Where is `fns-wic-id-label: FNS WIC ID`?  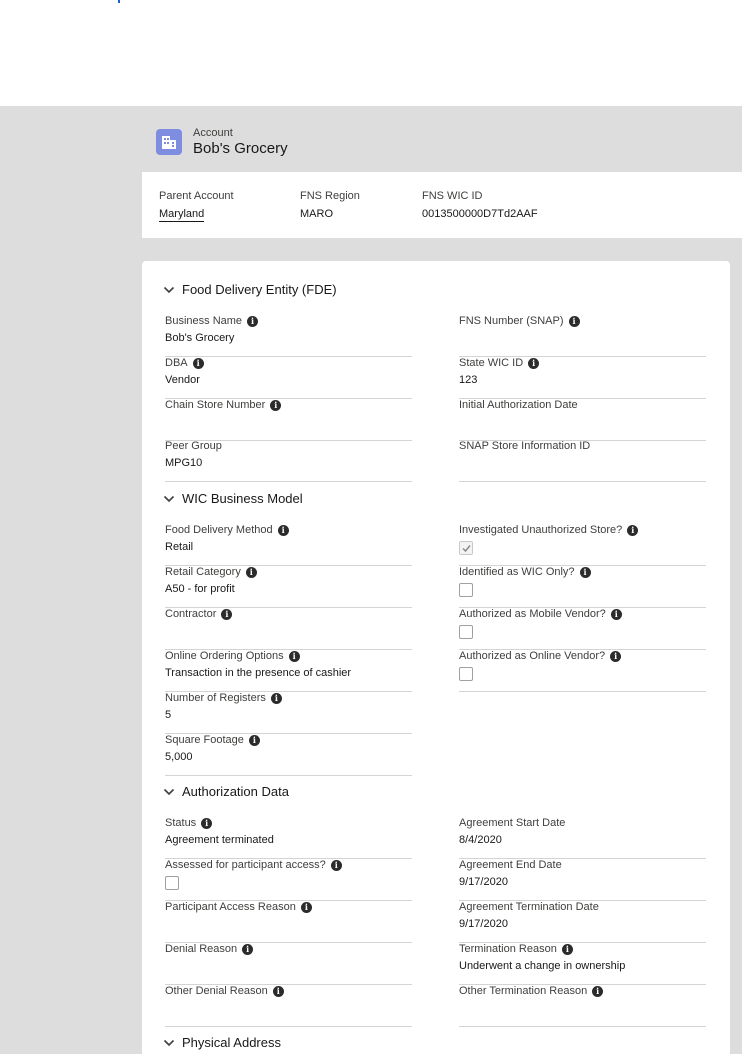 fns-wic-id-label: FNS WIC ID is located at coordinates (452, 196).